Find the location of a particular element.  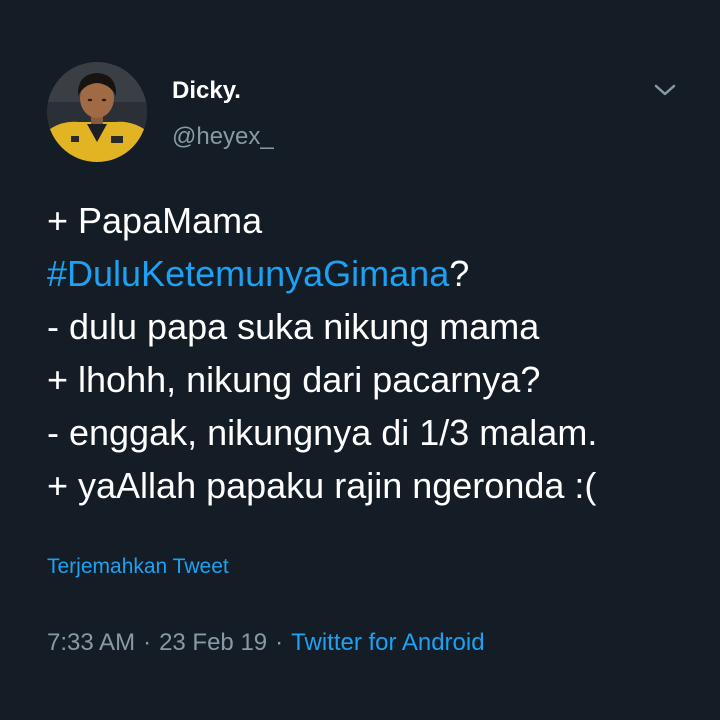

tweet-source-link: Twitter for Android is located at coordinates (387, 642).